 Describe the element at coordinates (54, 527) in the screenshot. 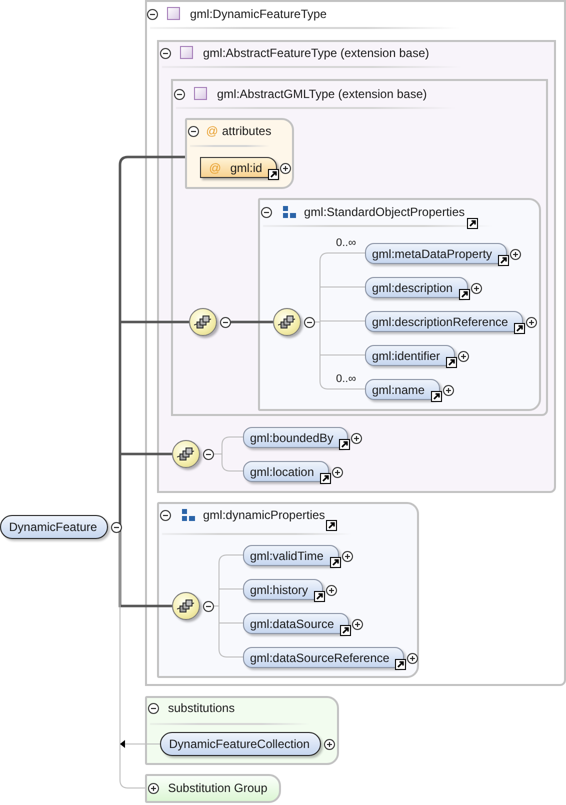

I see `element-node: DynamicFeature` at that location.